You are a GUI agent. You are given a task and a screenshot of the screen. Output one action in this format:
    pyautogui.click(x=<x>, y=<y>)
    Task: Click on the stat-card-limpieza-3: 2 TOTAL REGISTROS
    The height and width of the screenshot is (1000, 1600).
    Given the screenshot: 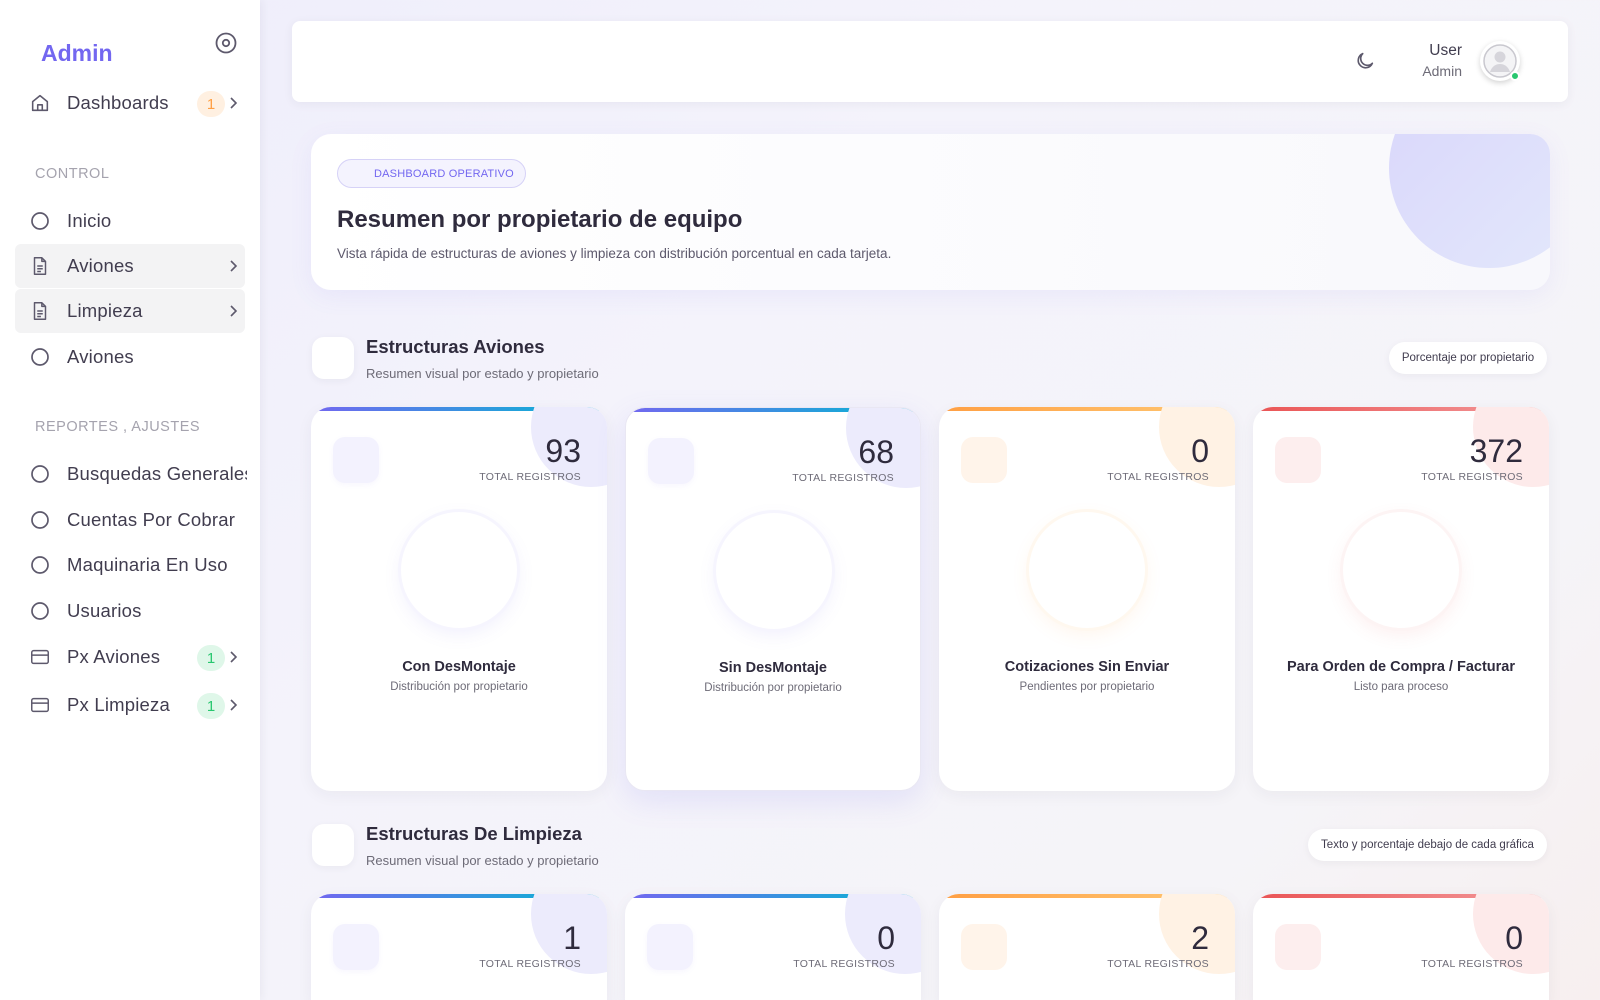 What is the action you would take?
    pyautogui.click(x=1087, y=947)
    